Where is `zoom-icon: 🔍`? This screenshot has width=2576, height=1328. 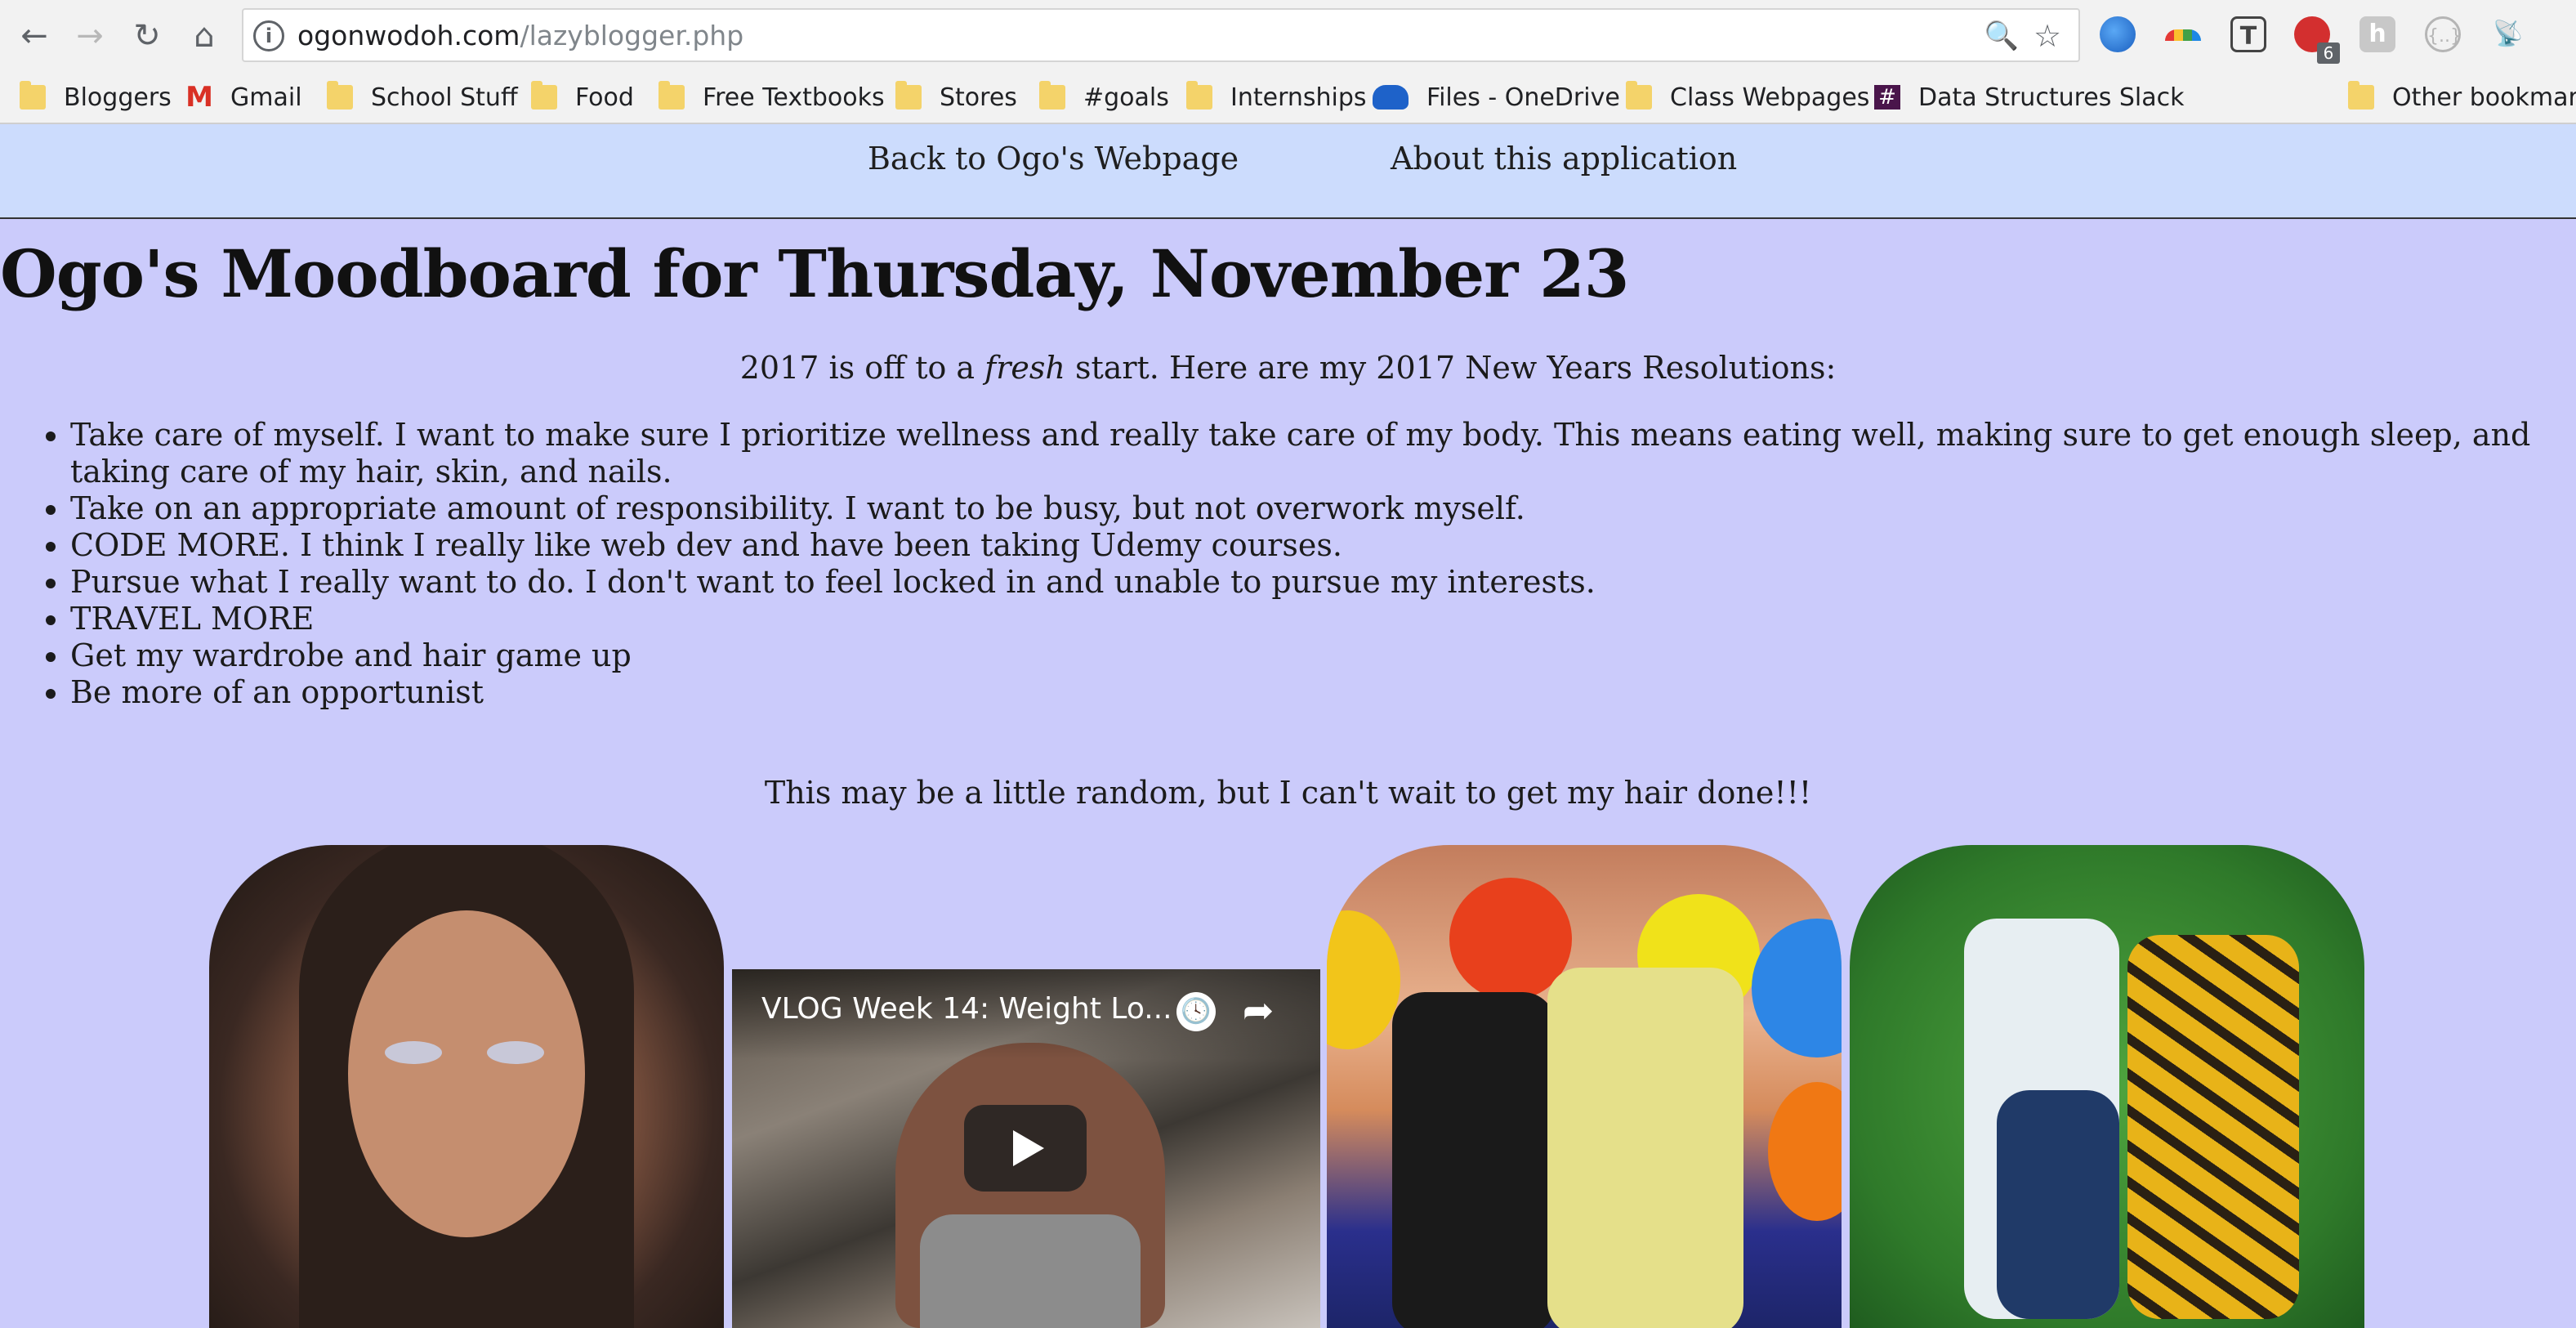
zoom-icon: 🔍 is located at coordinates (2002, 36).